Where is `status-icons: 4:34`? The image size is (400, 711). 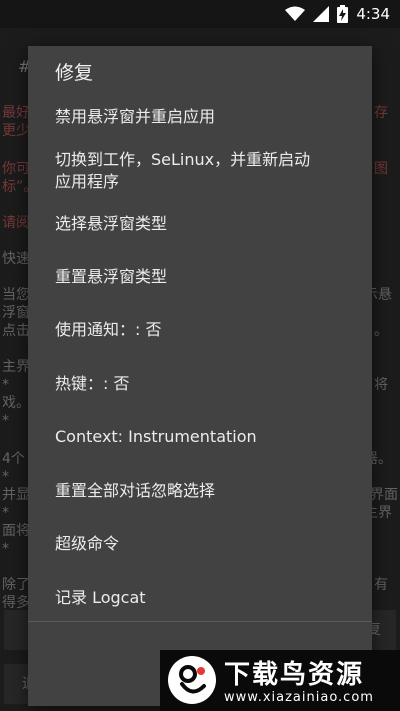
status-icons: 4:34 is located at coordinates (337, 14).